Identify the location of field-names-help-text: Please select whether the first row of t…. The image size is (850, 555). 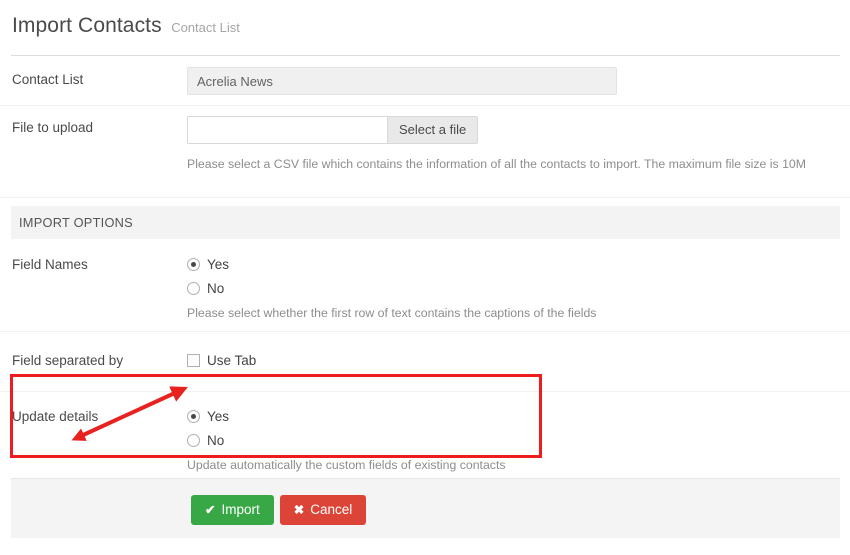
(392, 313).